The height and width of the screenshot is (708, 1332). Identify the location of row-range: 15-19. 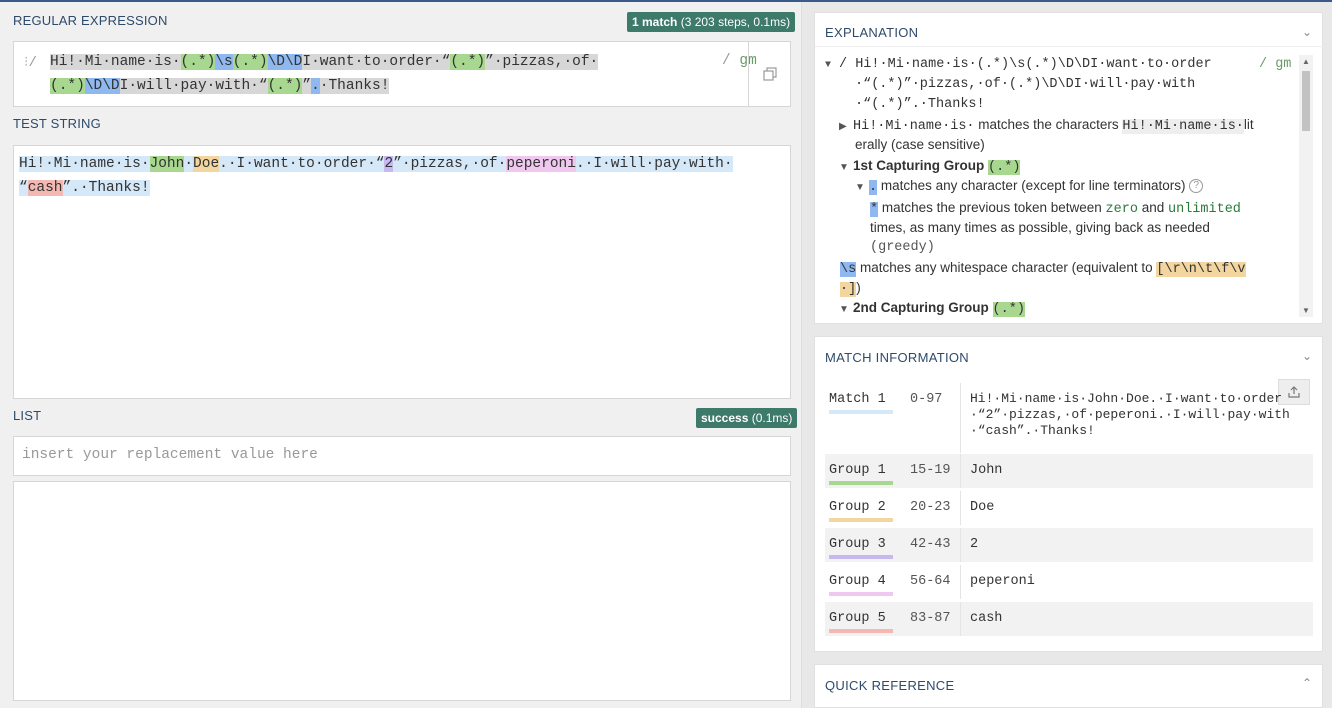
(930, 470).